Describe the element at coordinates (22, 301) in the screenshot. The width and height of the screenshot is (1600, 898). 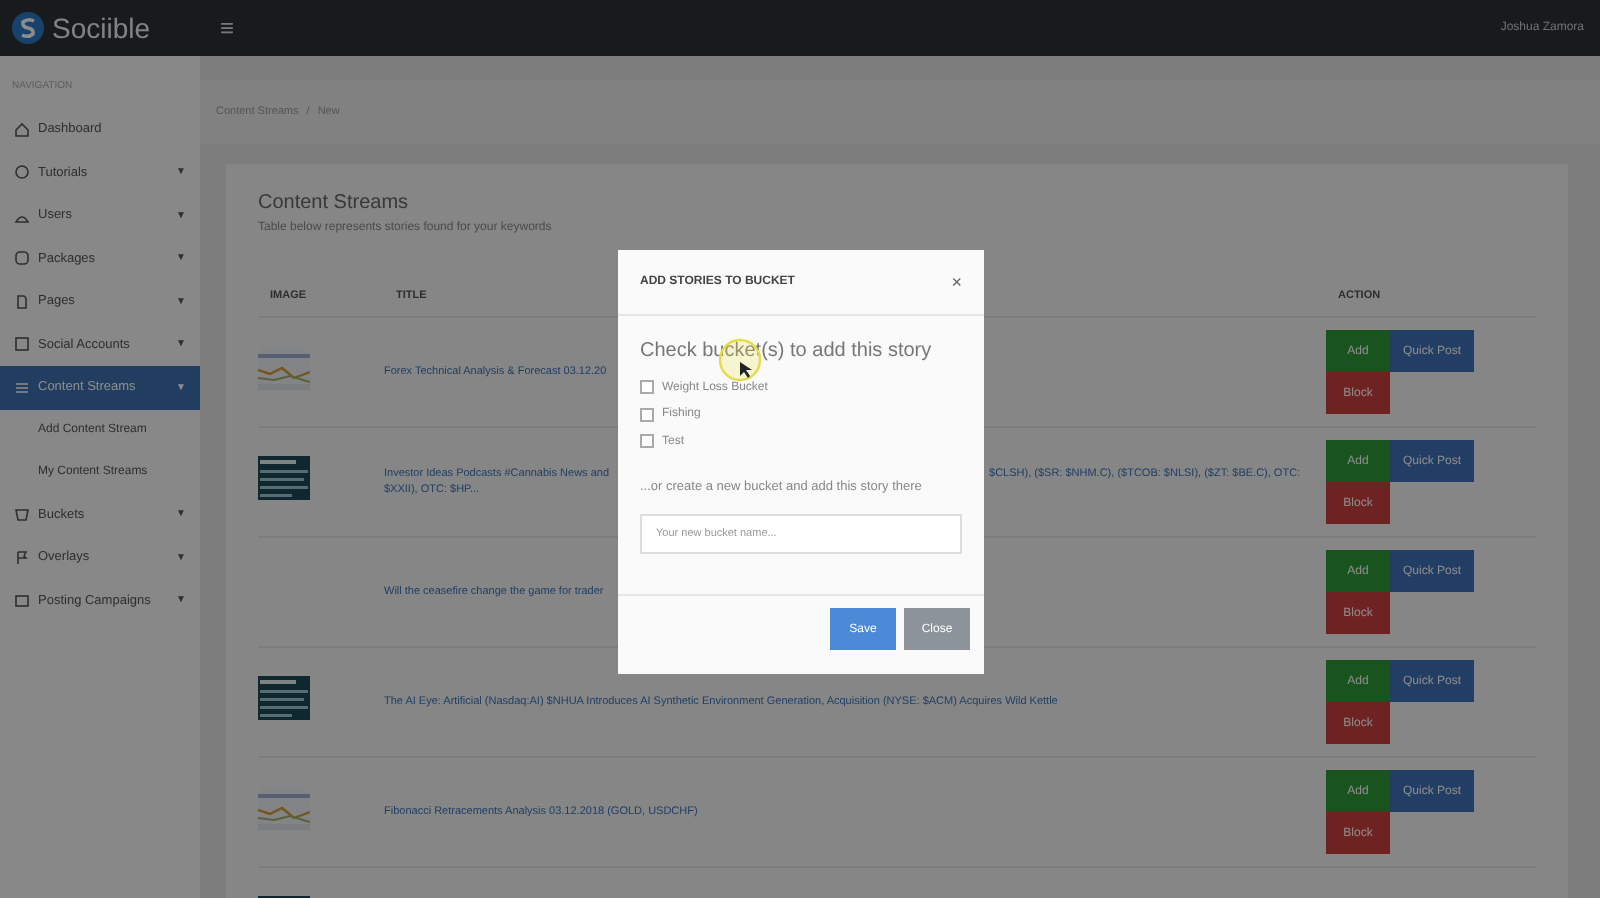
I see `page-icon` at that location.